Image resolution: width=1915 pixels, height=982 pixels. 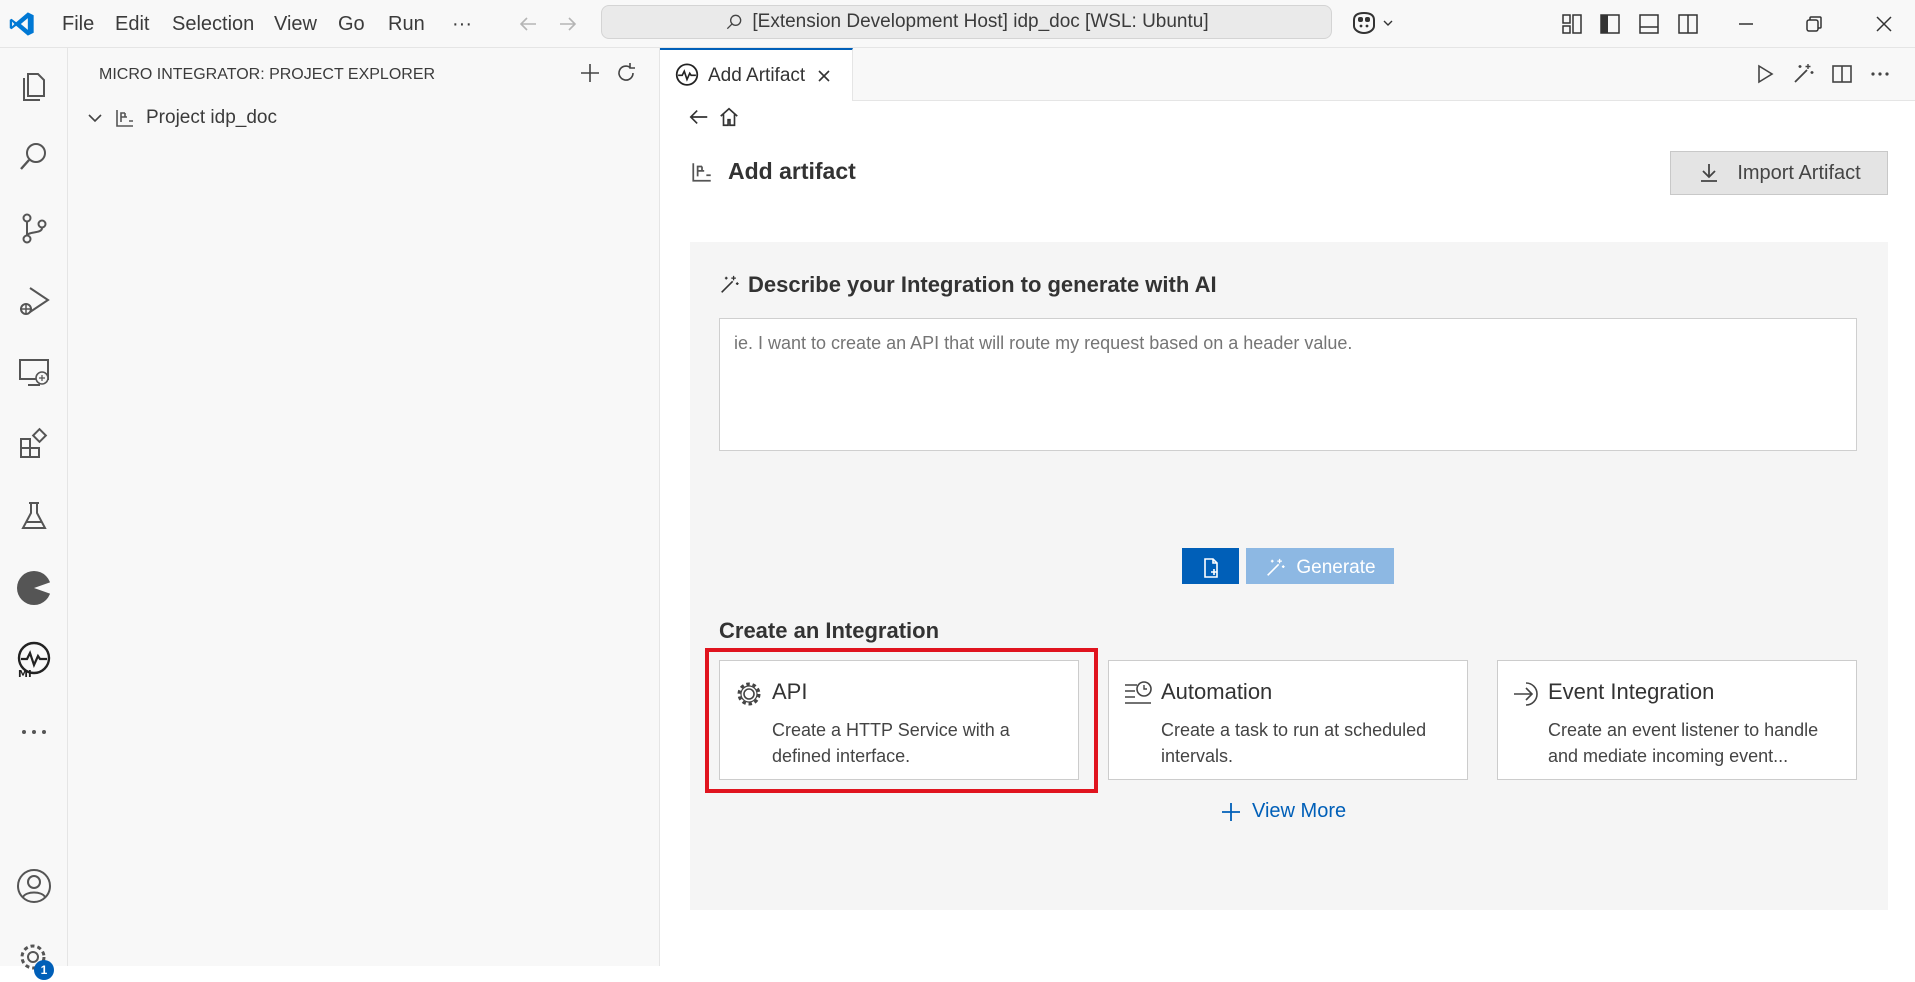 I want to click on tree-item-project: Project idp_doc, so click(x=181, y=118).